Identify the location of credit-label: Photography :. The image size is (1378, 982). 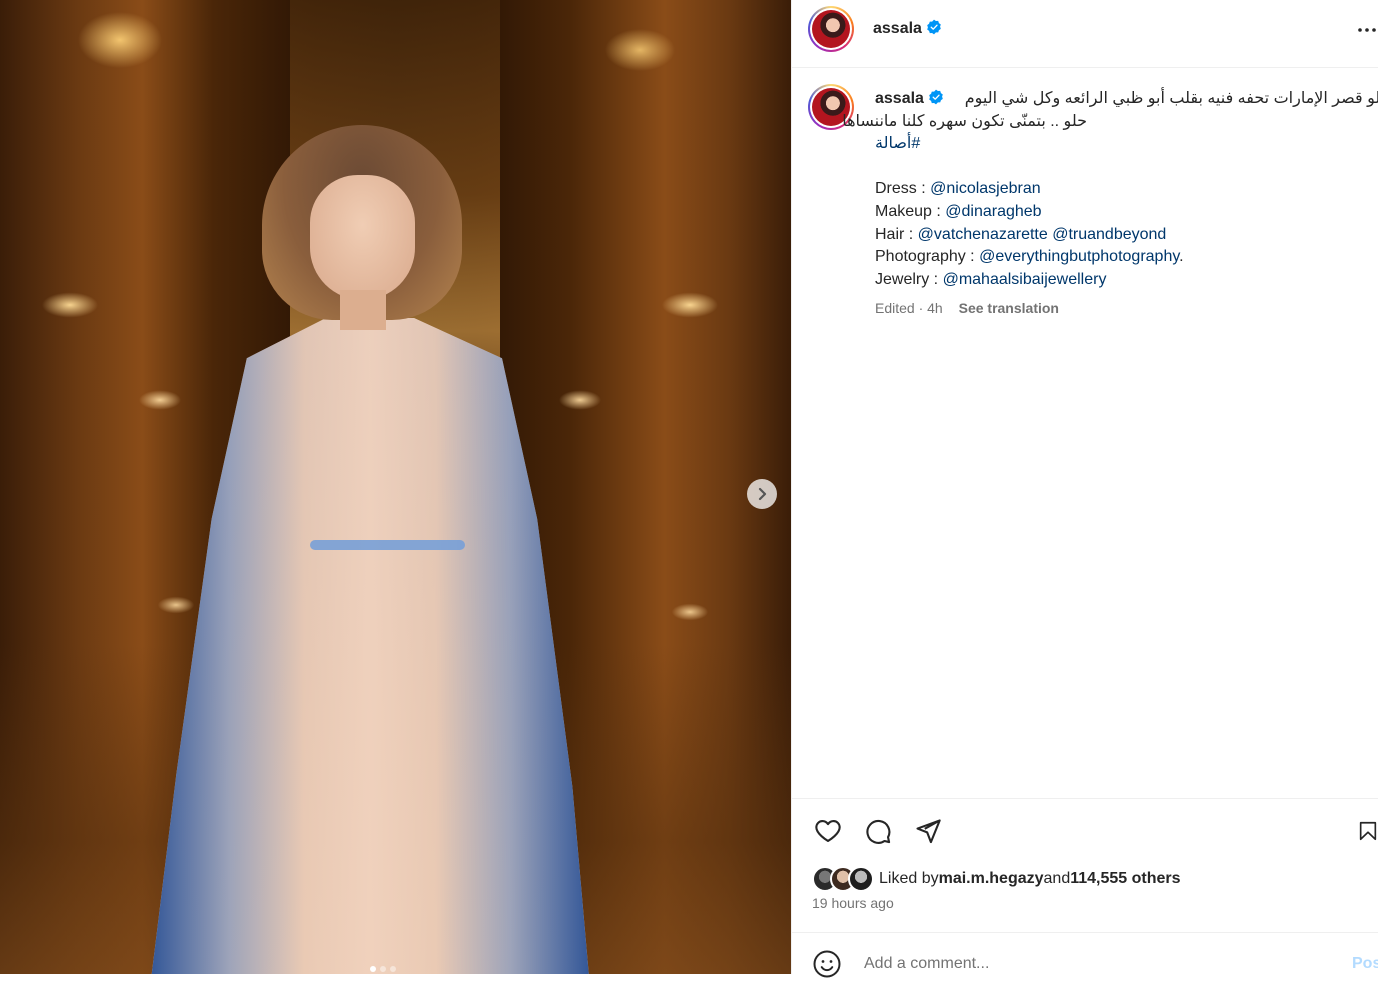
(927, 257).